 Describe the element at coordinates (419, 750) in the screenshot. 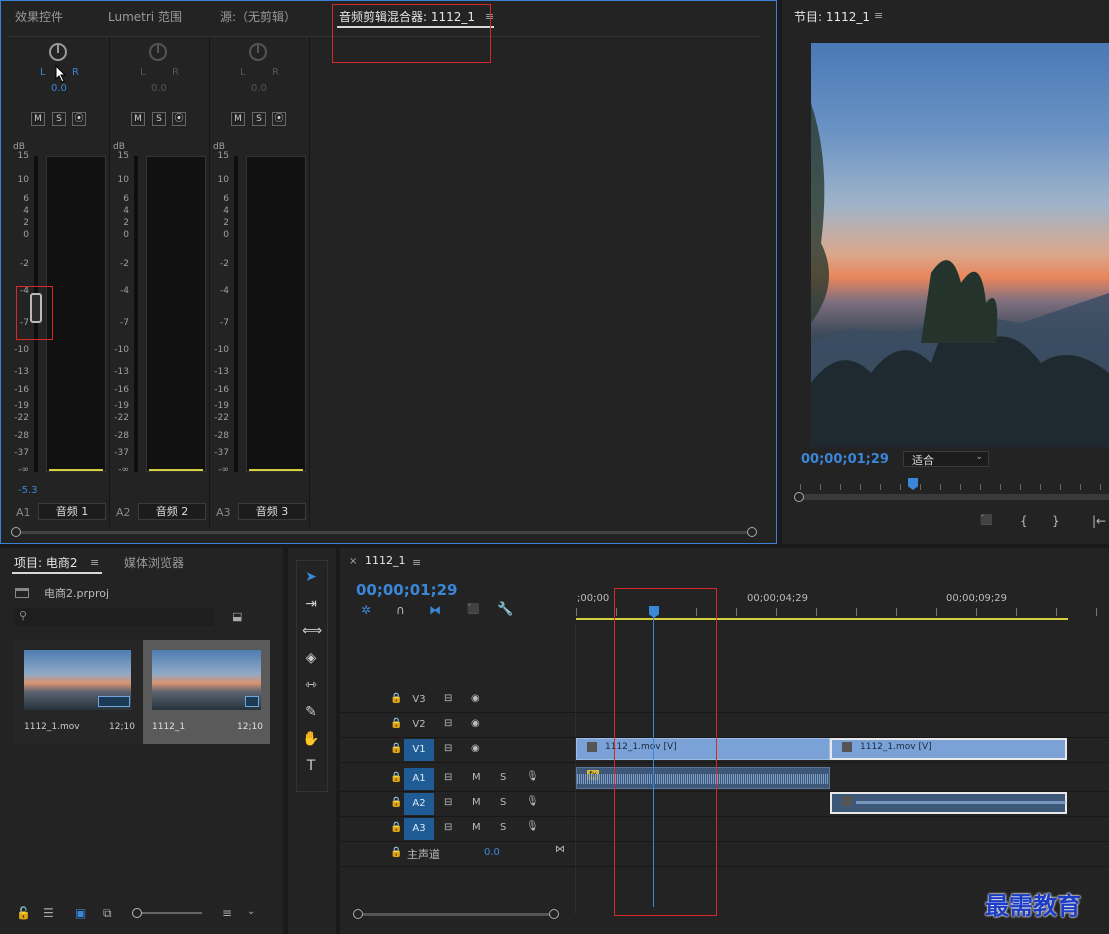

I see `track-target-label: V1` at that location.